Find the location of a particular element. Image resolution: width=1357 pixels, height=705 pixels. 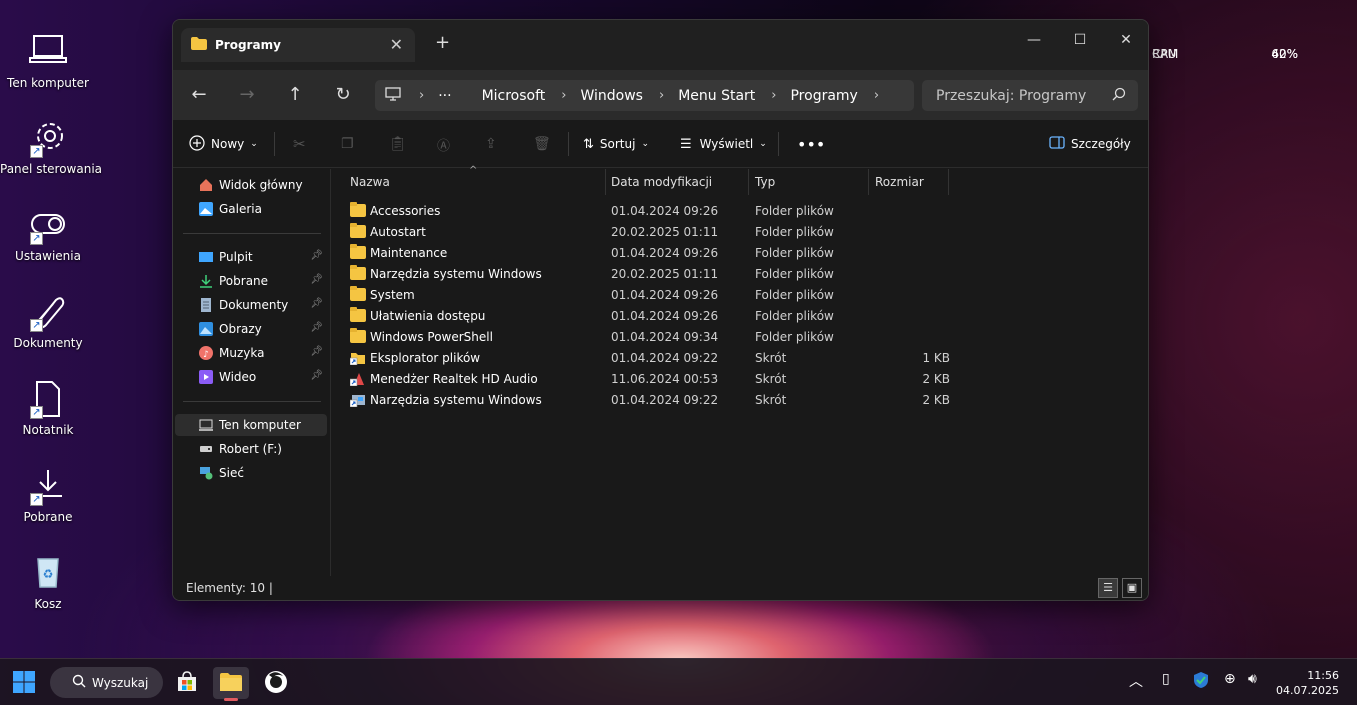

sort-button: ⇅ Sortuj ⌄ is located at coordinates (616, 144).